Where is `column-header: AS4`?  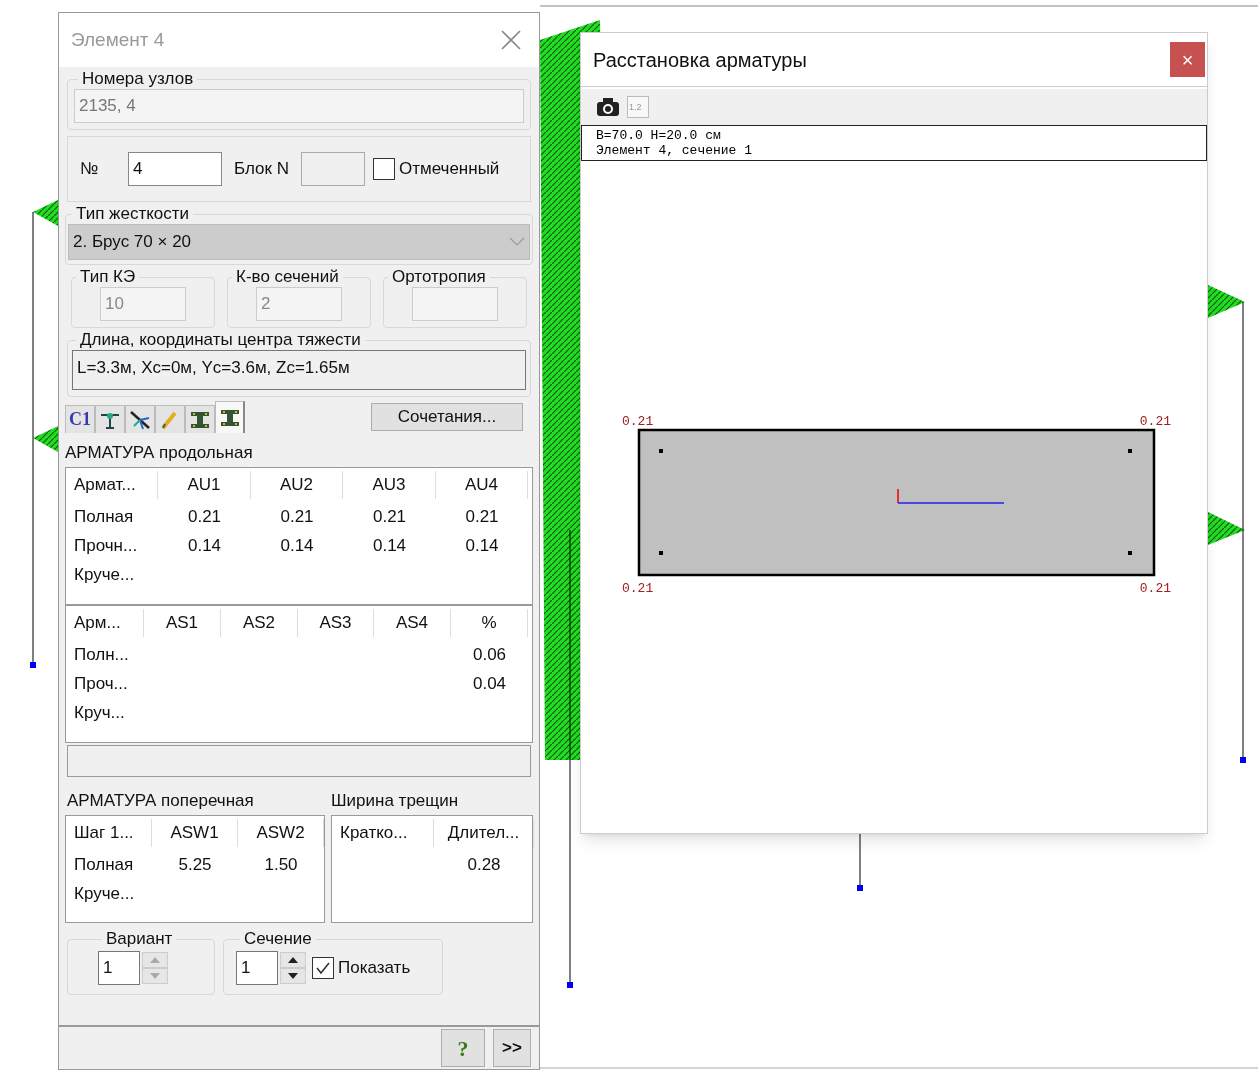 column-header: AS4 is located at coordinates (412, 623).